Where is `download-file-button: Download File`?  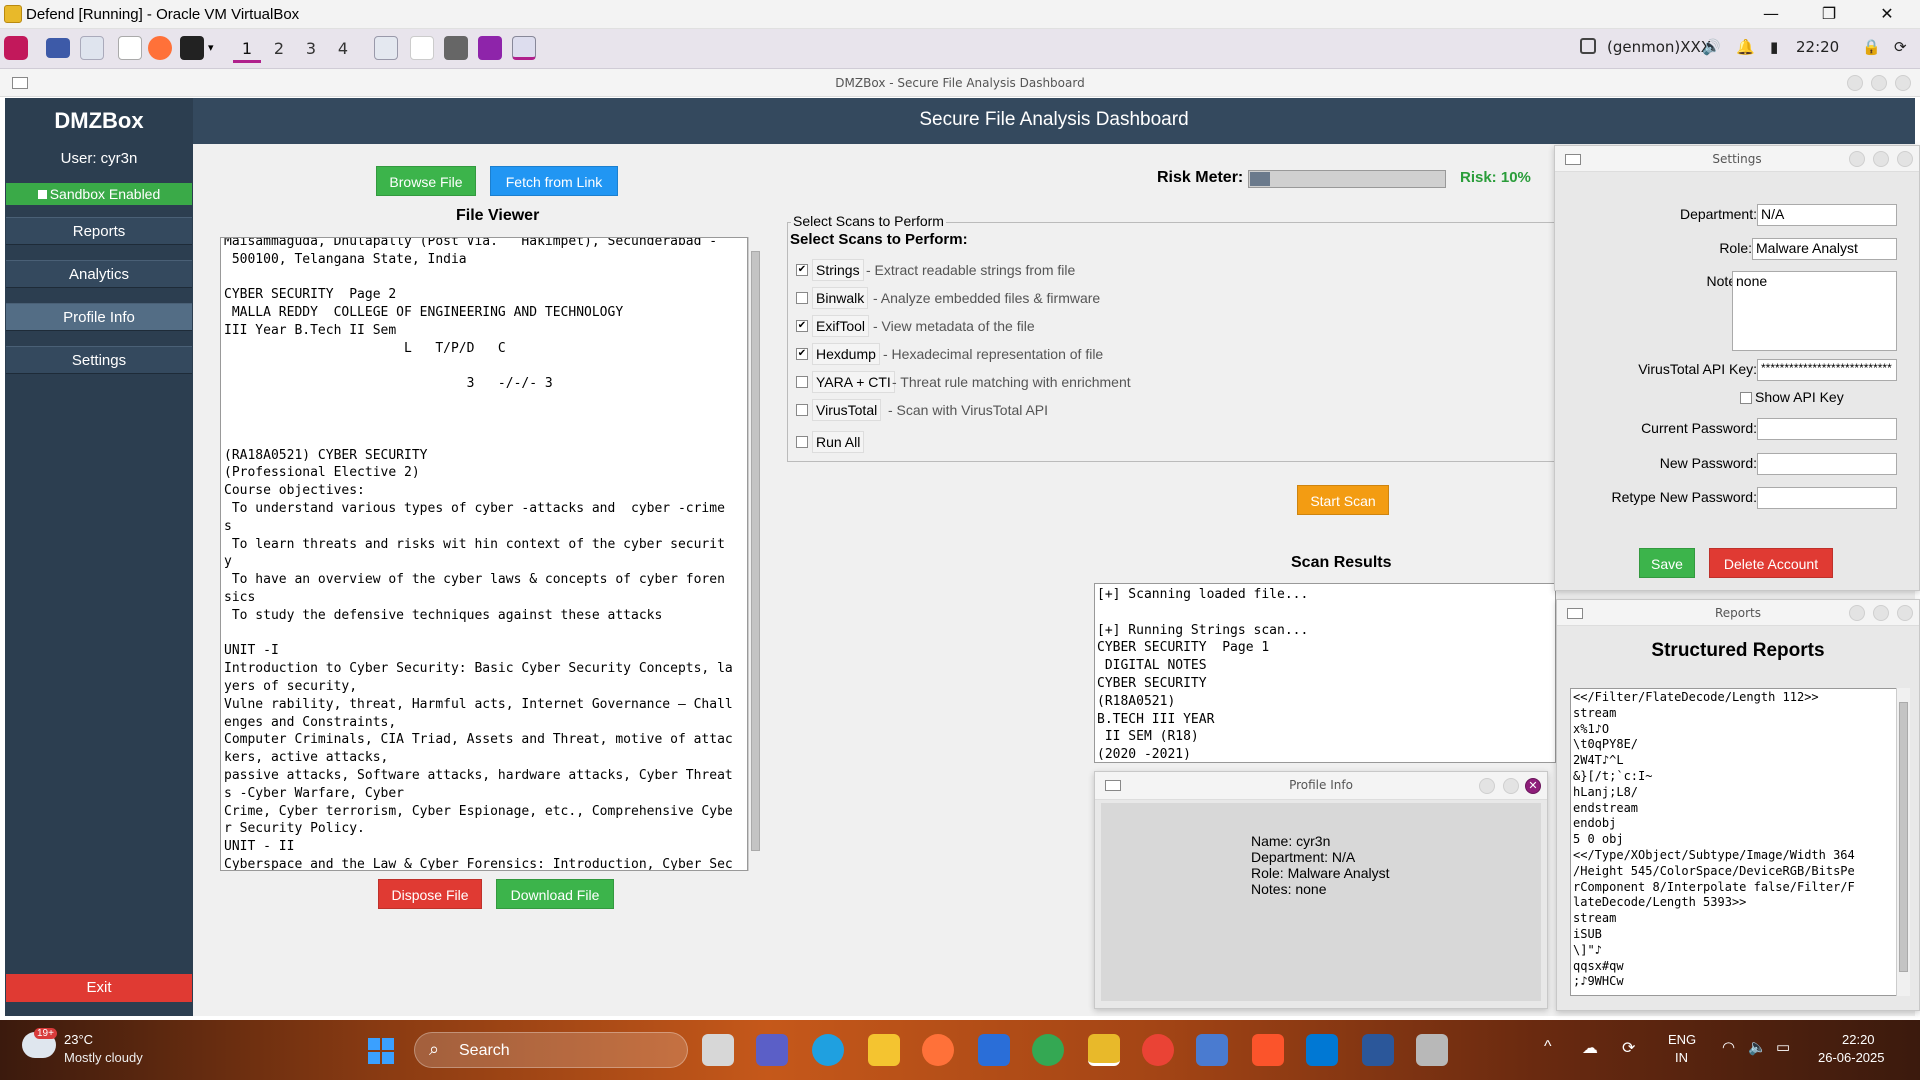 download-file-button: Download File is located at coordinates (555, 894).